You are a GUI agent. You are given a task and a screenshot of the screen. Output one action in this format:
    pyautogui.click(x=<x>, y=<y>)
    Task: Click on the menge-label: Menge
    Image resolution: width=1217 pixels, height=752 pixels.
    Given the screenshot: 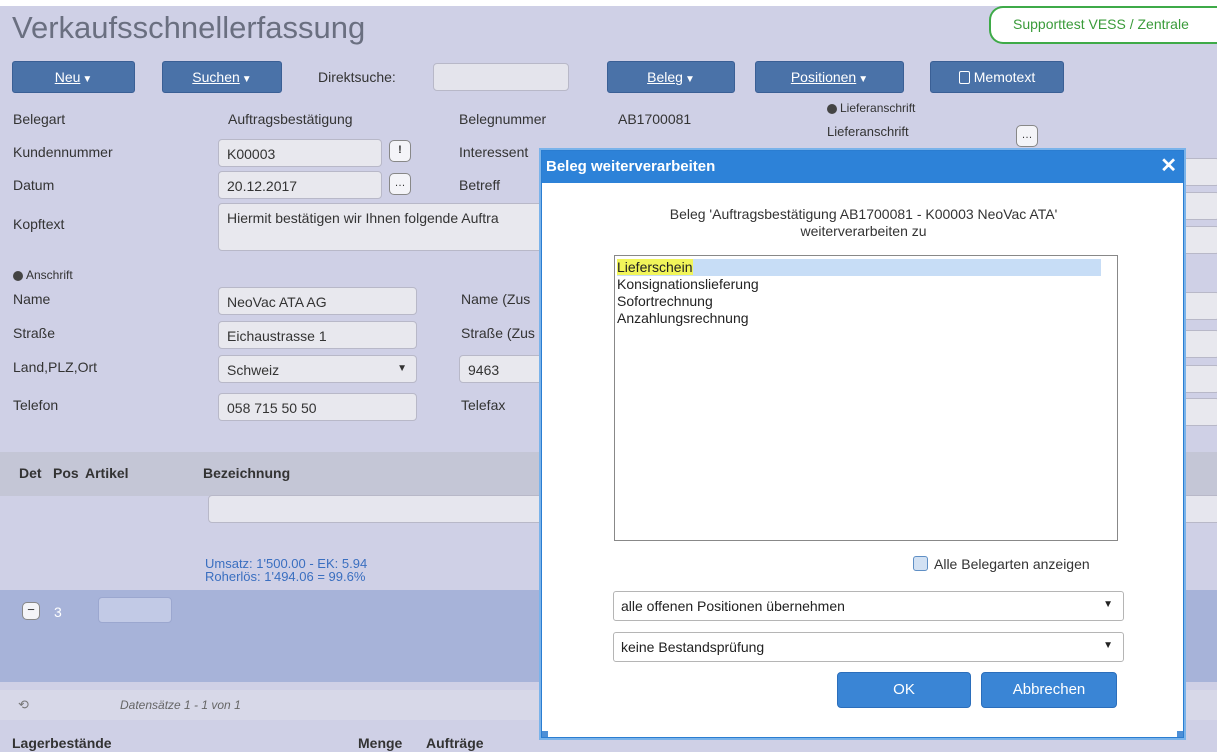 What is the action you would take?
    pyautogui.click(x=380, y=743)
    